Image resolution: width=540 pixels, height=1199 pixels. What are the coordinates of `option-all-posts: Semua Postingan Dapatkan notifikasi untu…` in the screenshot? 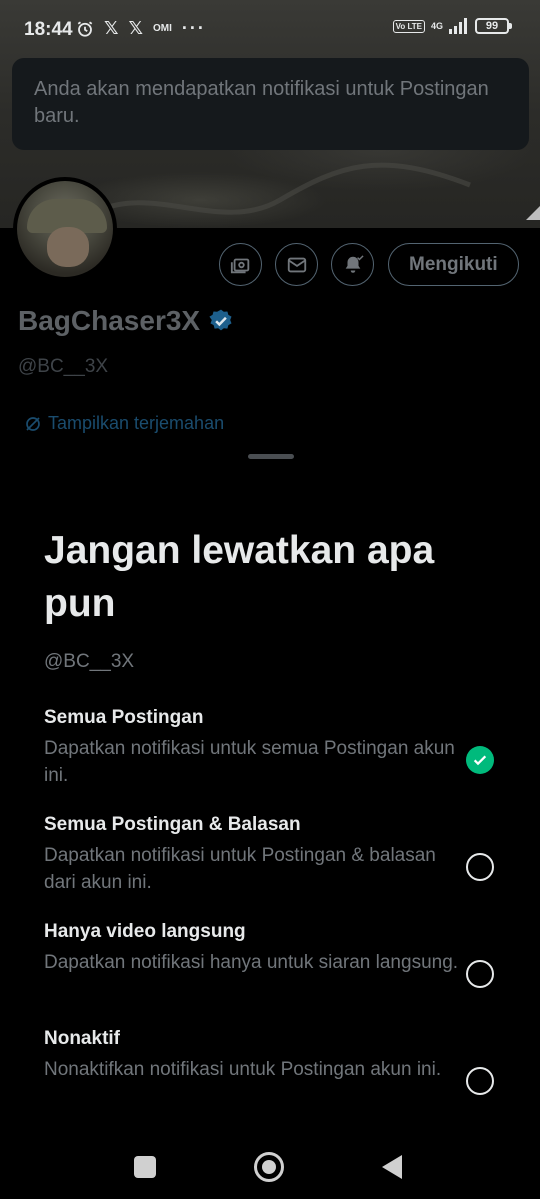 It's located at (279, 756).